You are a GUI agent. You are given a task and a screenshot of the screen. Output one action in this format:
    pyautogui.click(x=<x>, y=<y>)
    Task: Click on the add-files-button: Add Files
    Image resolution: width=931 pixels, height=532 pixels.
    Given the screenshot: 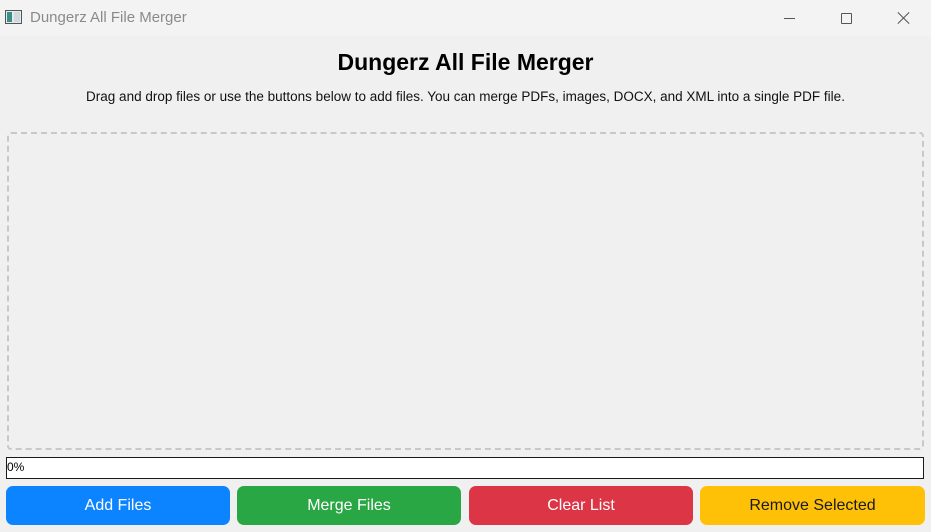 What is the action you would take?
    pyautogui.click(x=118, y=505)
    